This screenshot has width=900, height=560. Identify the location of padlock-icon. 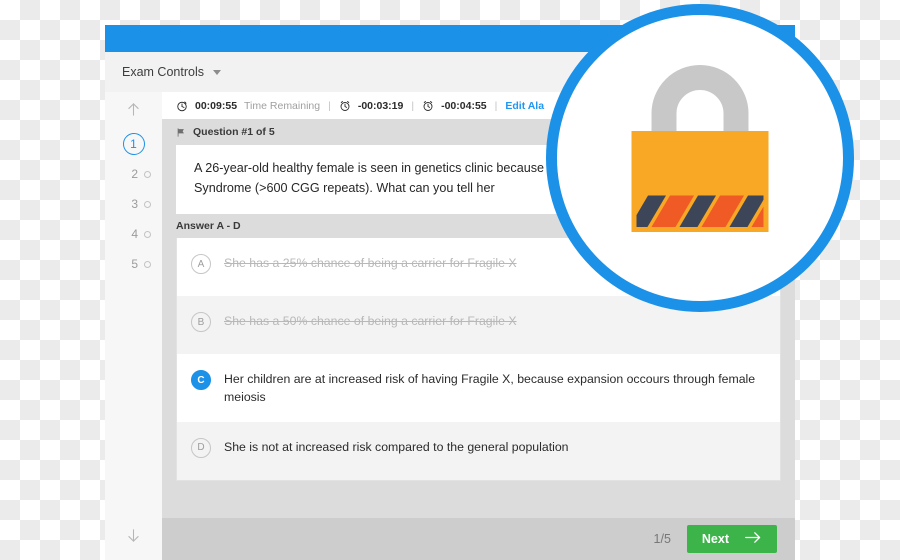
(700, 158).